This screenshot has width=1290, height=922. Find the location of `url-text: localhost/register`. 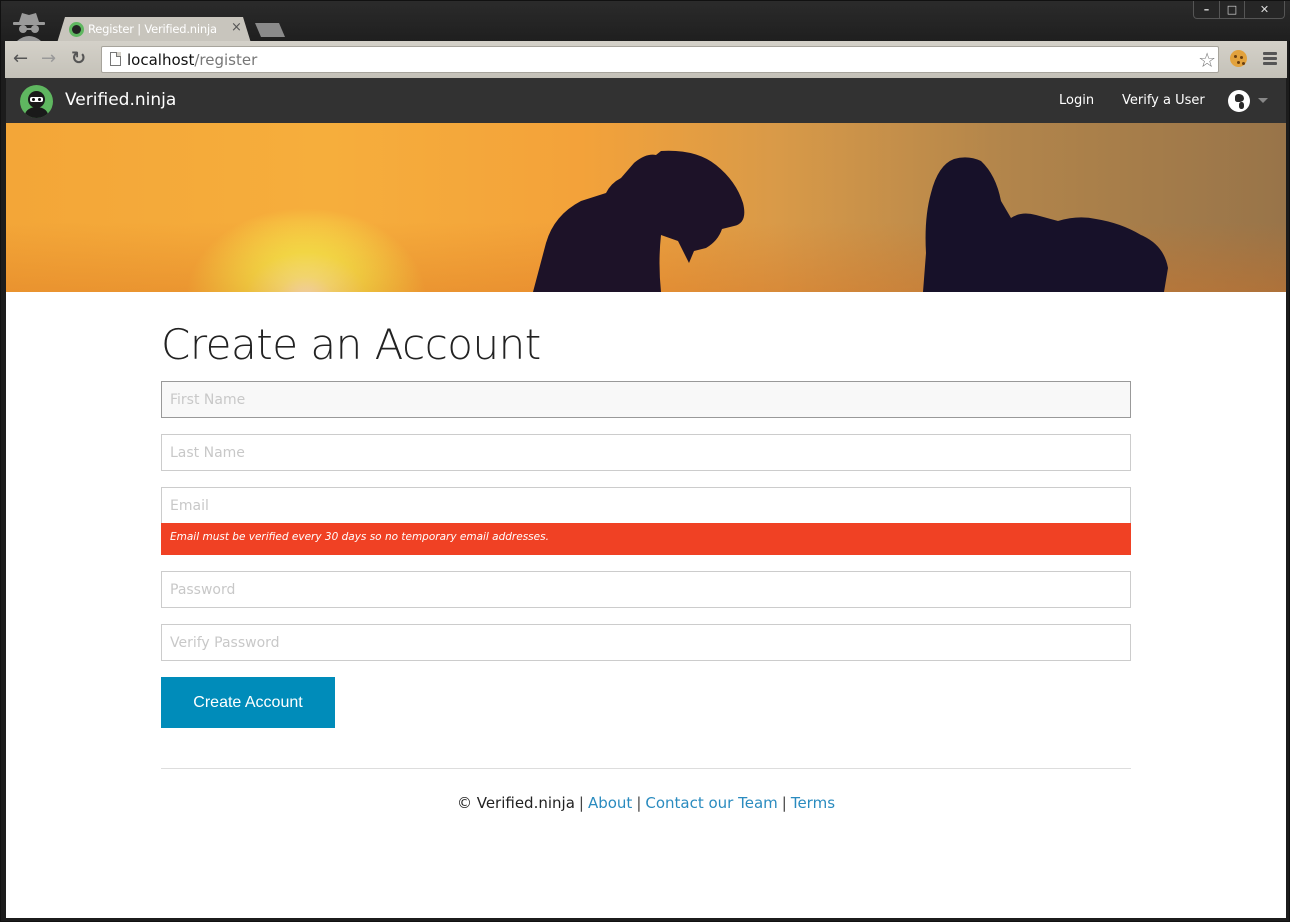

url-text: localhost/register is located at coordinates (192, 60).